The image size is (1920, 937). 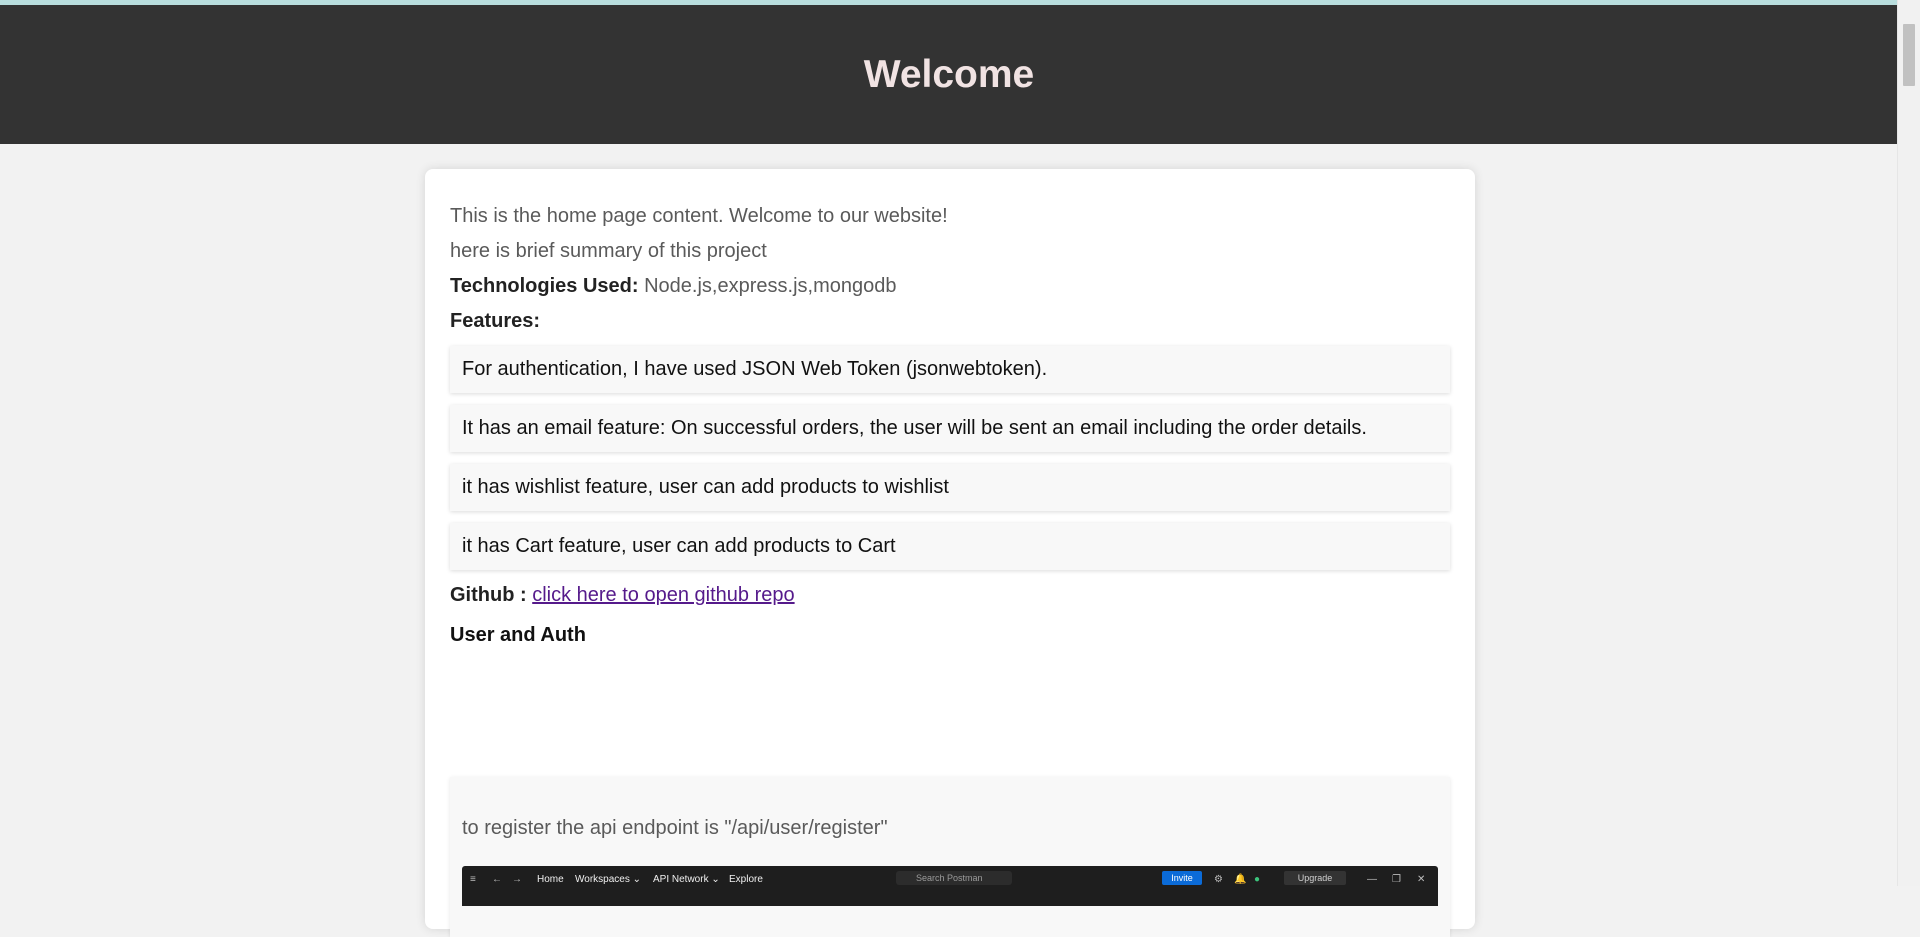 What do you see at coordinates (746, 879) in the screenshot?
I see `shot-nav-explore: Explore` at bounding box center [746, 879].